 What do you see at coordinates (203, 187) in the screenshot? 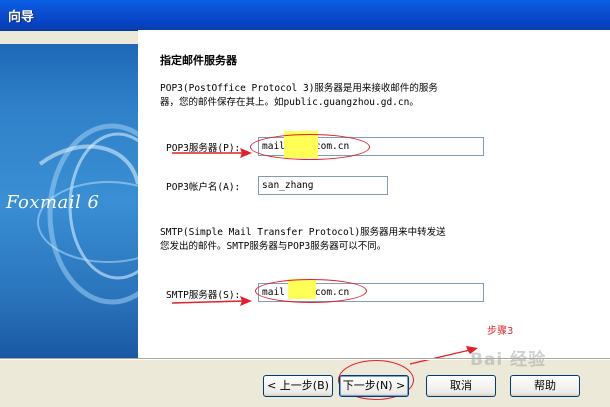
I see `pop3-account-label: POP3帐户名(A):` at bounding box center [203, 187].